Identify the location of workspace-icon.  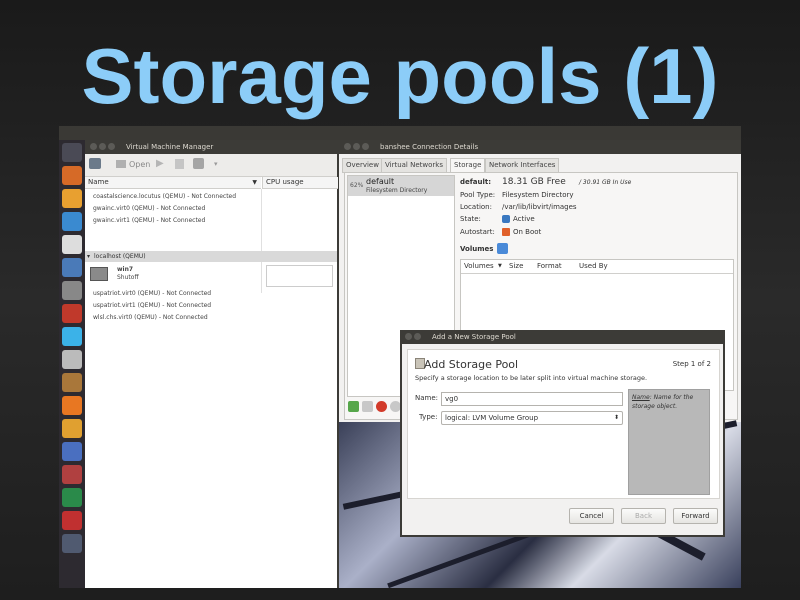
(72, 543).